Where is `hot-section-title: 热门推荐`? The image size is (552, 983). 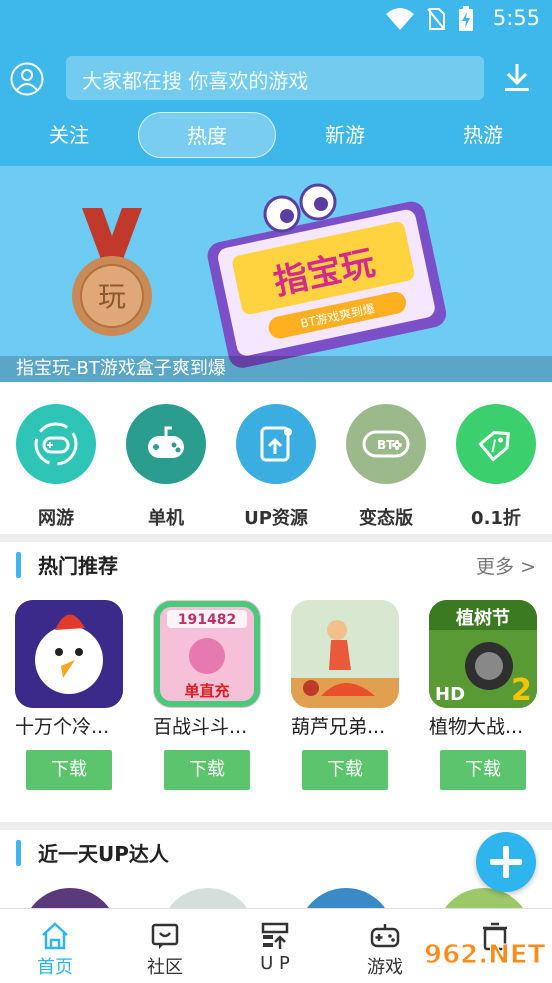
hot-section-title: 热门推荐 is located at coordinates (78, 566).